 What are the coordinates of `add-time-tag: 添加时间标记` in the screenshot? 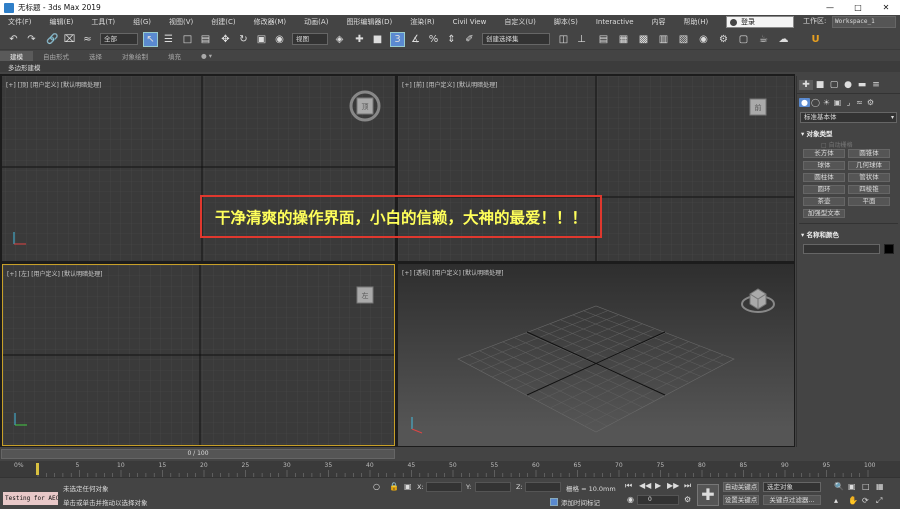 It's located at (575, 502).